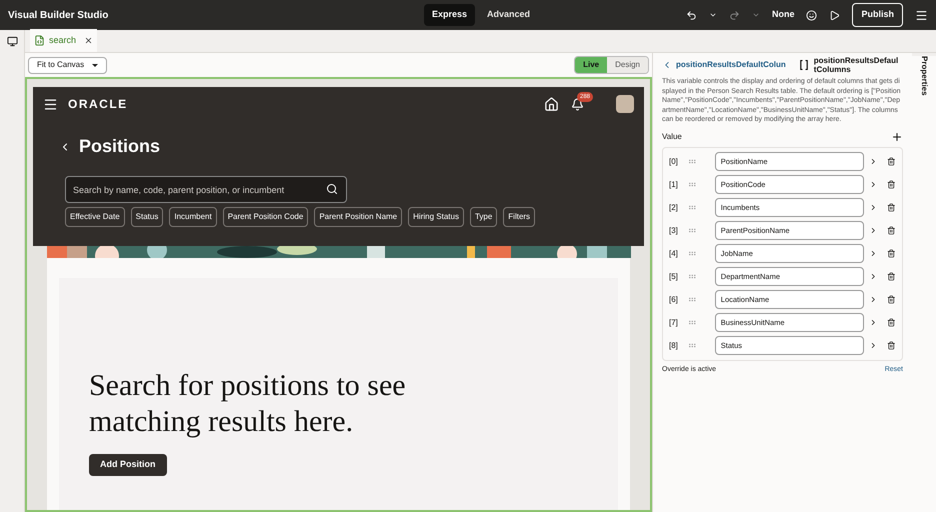  What do you see at coordinates (95, 217) in the screenshot?
I see `filter-chip: Effective Date` at bounding box center [95, 217].